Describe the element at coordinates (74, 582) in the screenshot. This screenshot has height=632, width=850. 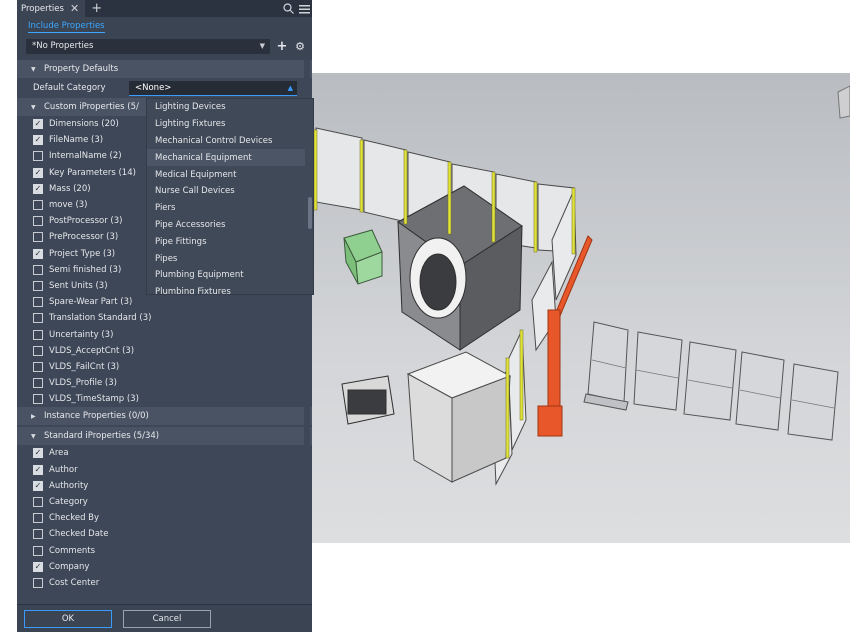
I see `property-label: Cost Center` at that location.